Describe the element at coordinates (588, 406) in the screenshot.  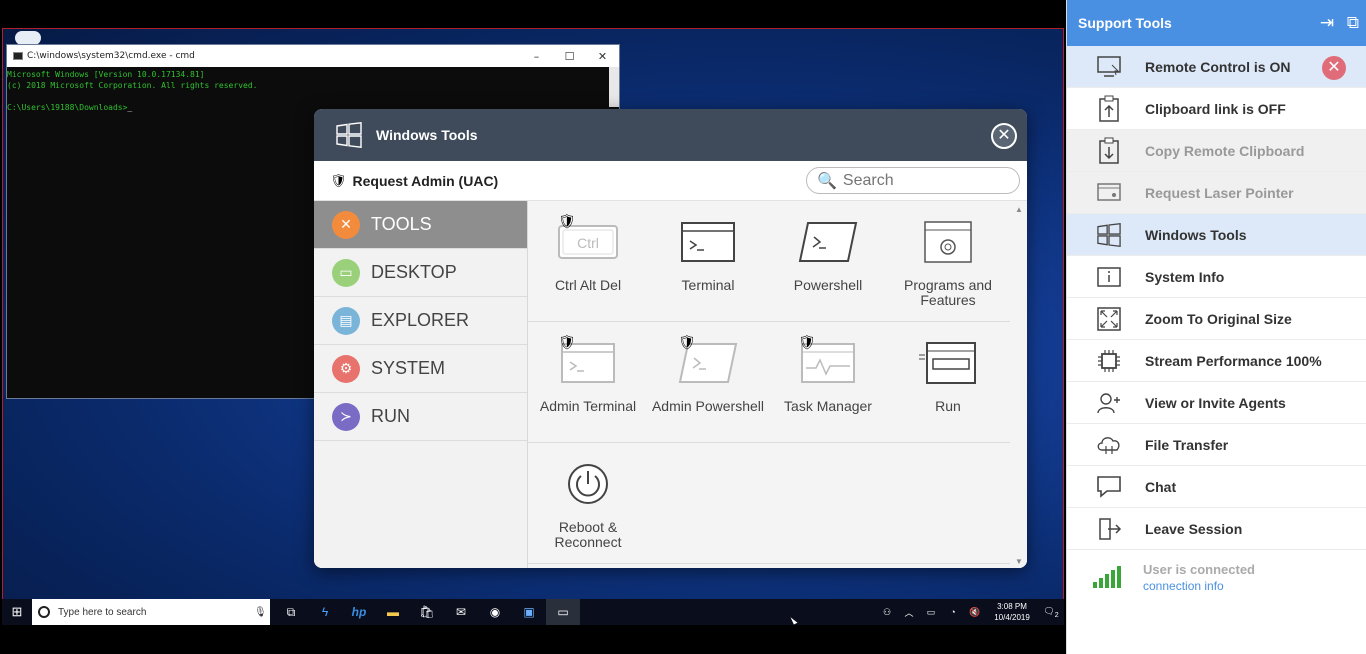
I see `tool-label: Admin Terminal` at that location.